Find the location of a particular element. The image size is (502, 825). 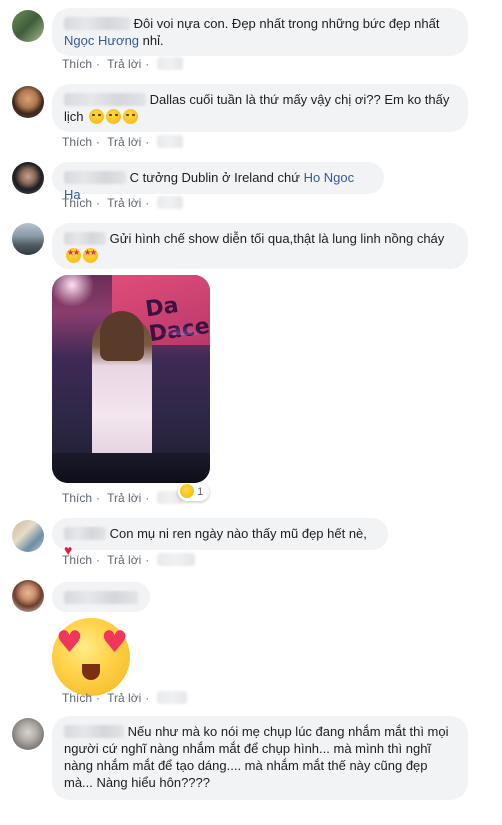

comment-suffix: nhỉ. is located at coordinates (153, 40).